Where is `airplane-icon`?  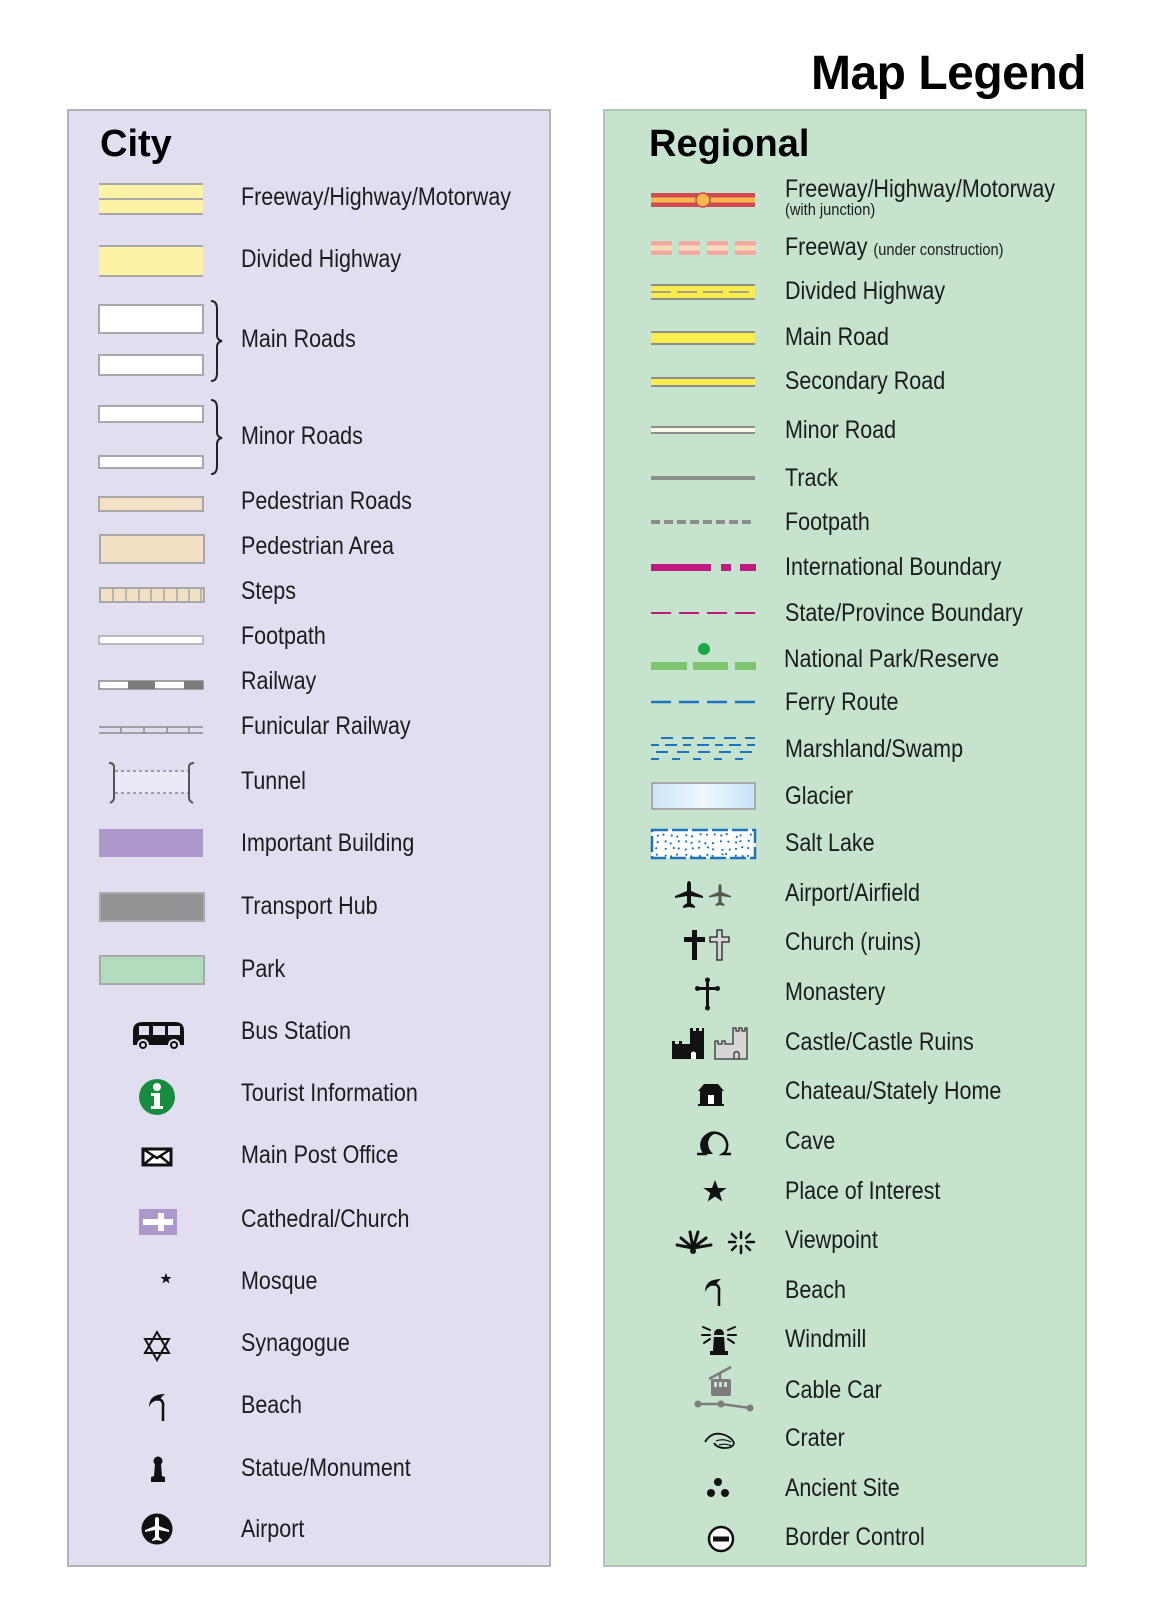 airplane-icon is located at coordinates (703, 894).